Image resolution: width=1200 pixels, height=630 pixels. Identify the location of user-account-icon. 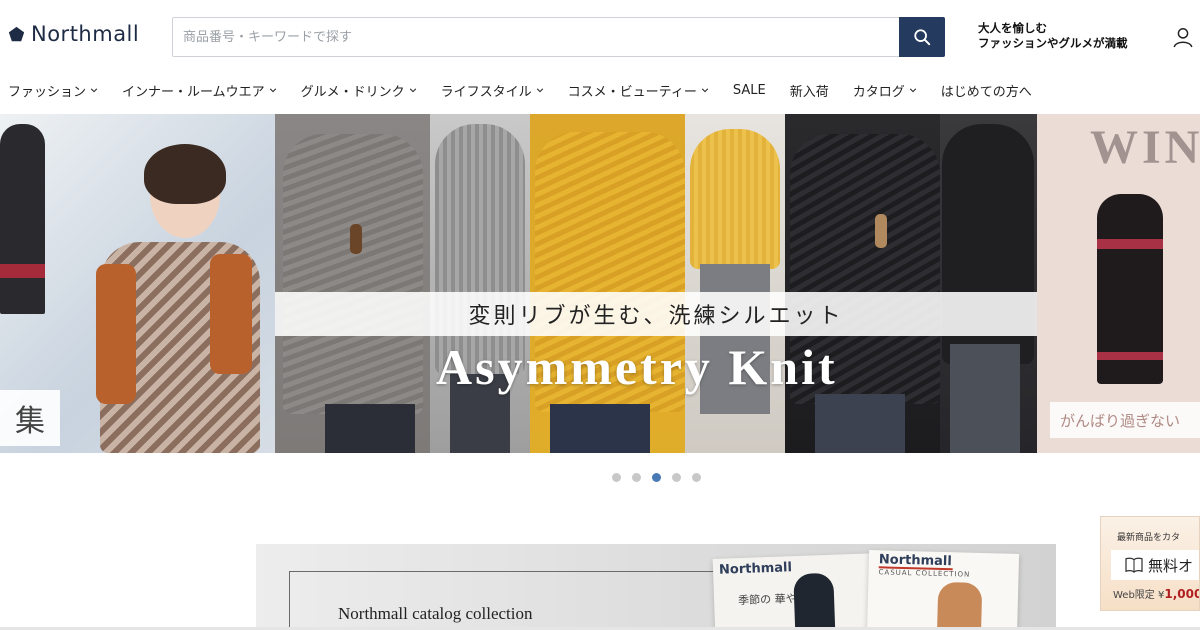
(1183, 37).